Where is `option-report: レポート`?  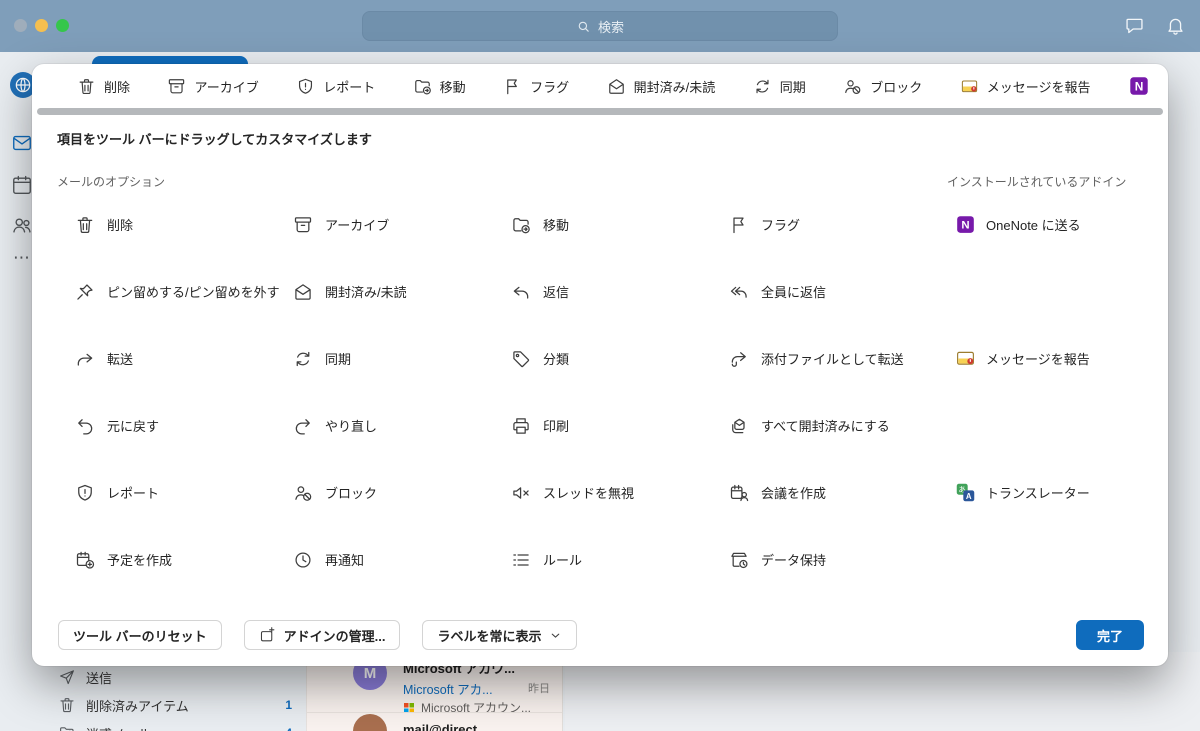
option-report: レポート is located at coordinates (184, 493).